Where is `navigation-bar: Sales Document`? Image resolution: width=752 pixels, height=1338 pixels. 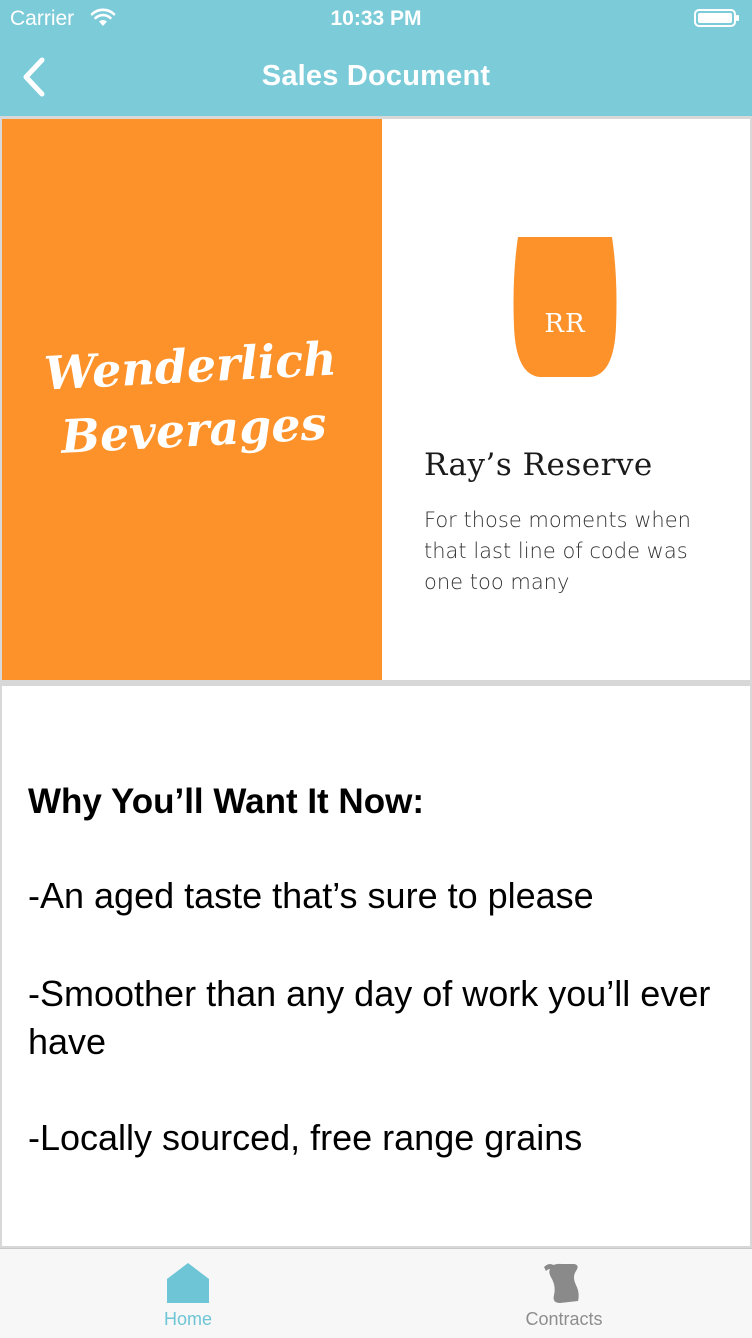
navigation-bar: Sales Document is located at coordinates (376, 77).